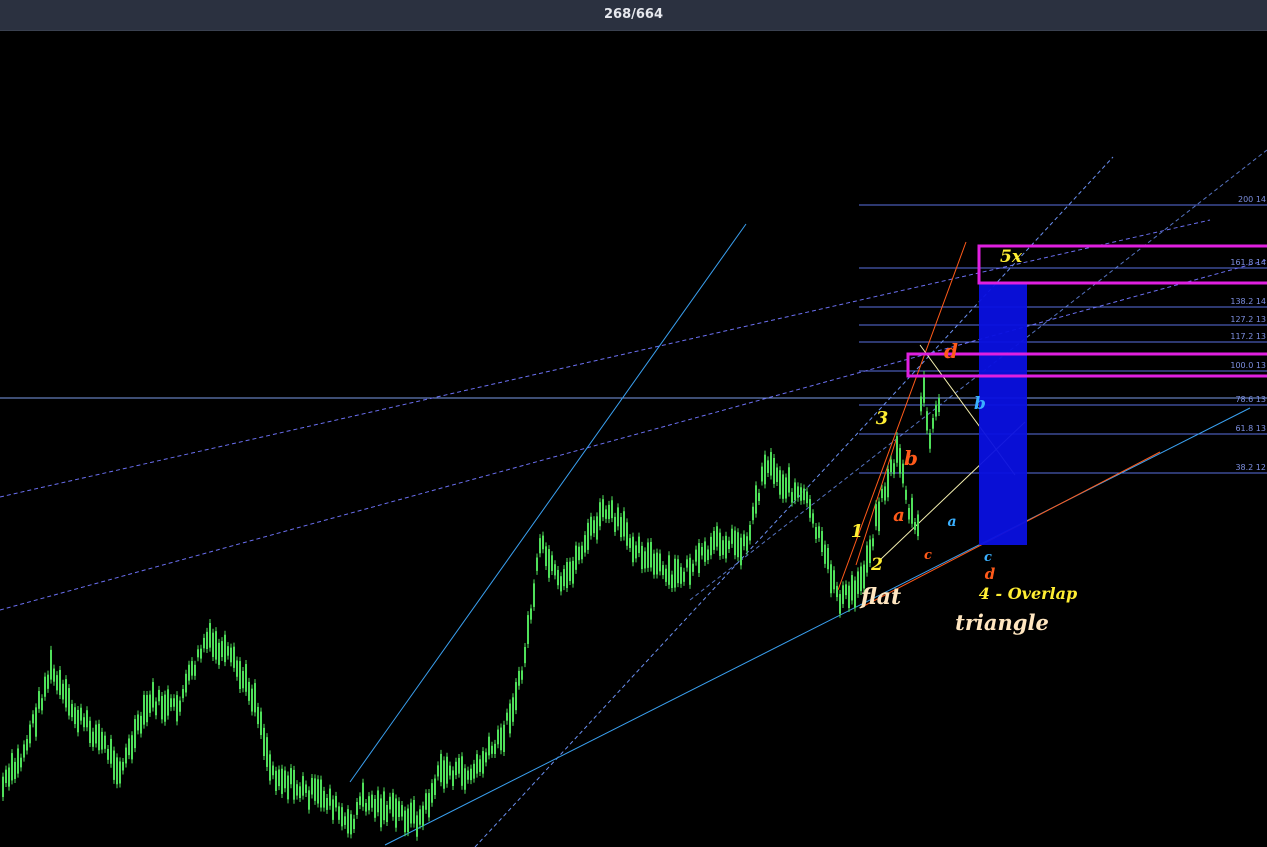  I want to click on fib-label-38.2: 38.2 12, so click(1250, 467).